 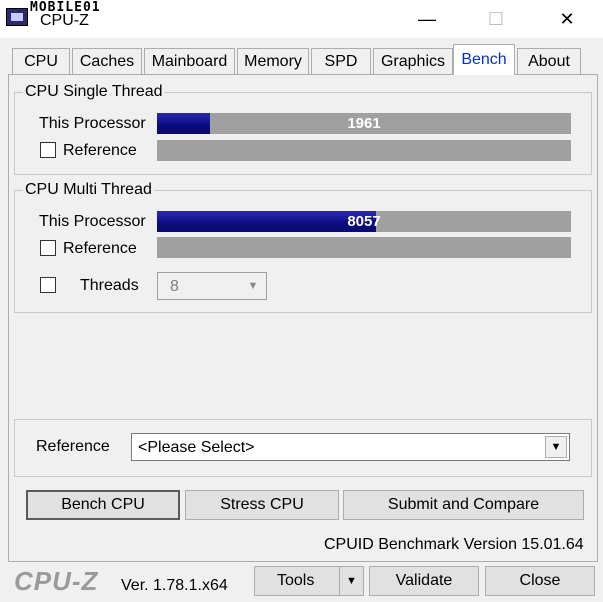 I want to click on title-bar: MOBILE01 CPU-Z — ☐ ✕, so click(x=301, y=19).